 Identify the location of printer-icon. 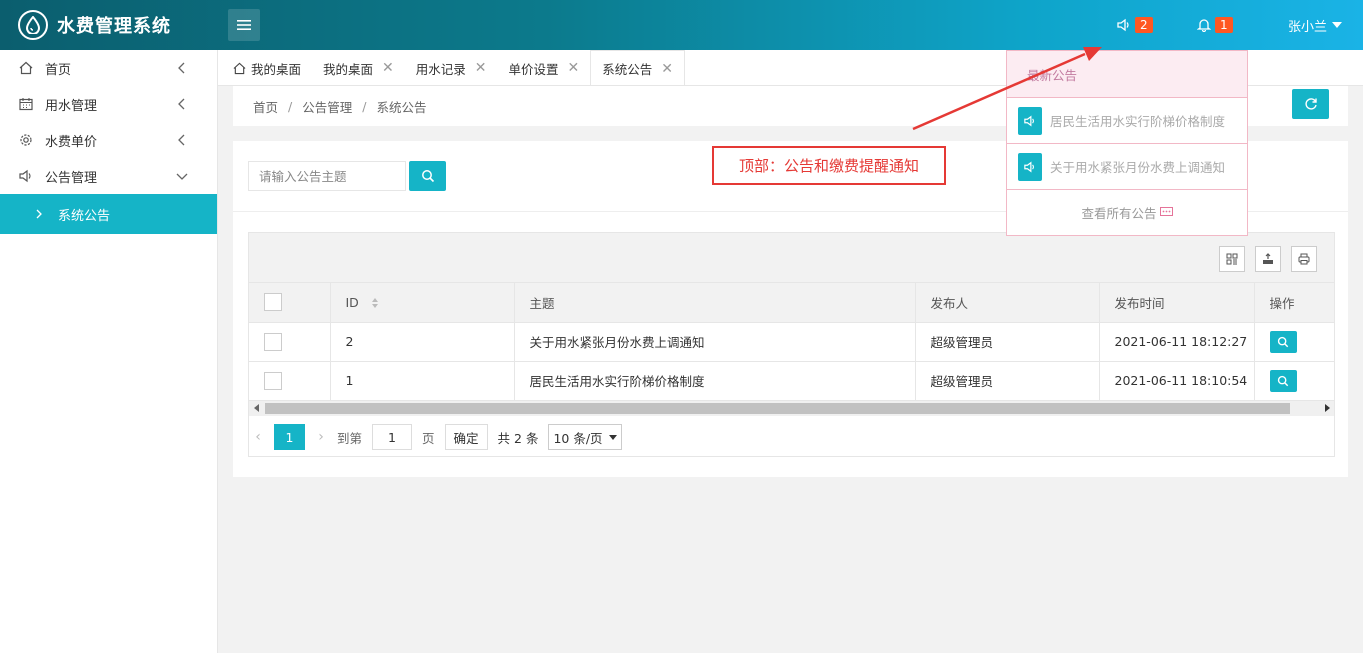
(1304, 259).